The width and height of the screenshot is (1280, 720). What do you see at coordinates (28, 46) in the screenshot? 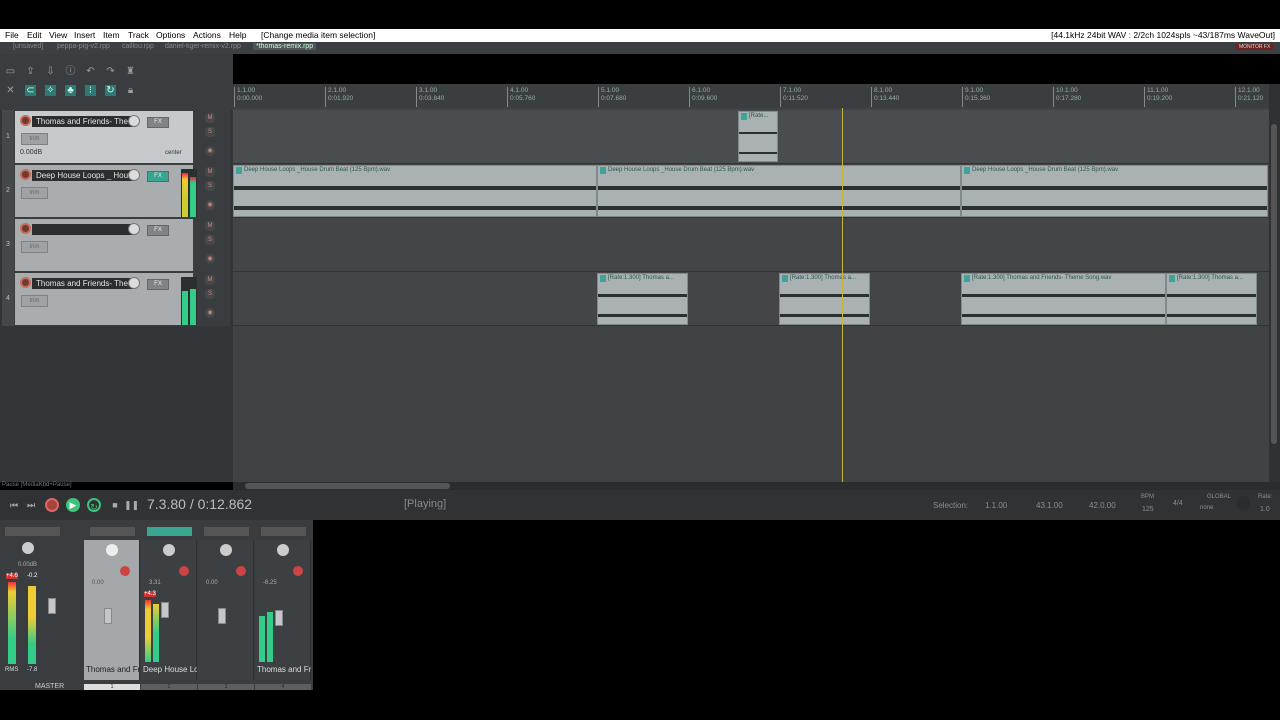
I see `tab-unsaved: [unsaved]` at bounding box center [28, 46].